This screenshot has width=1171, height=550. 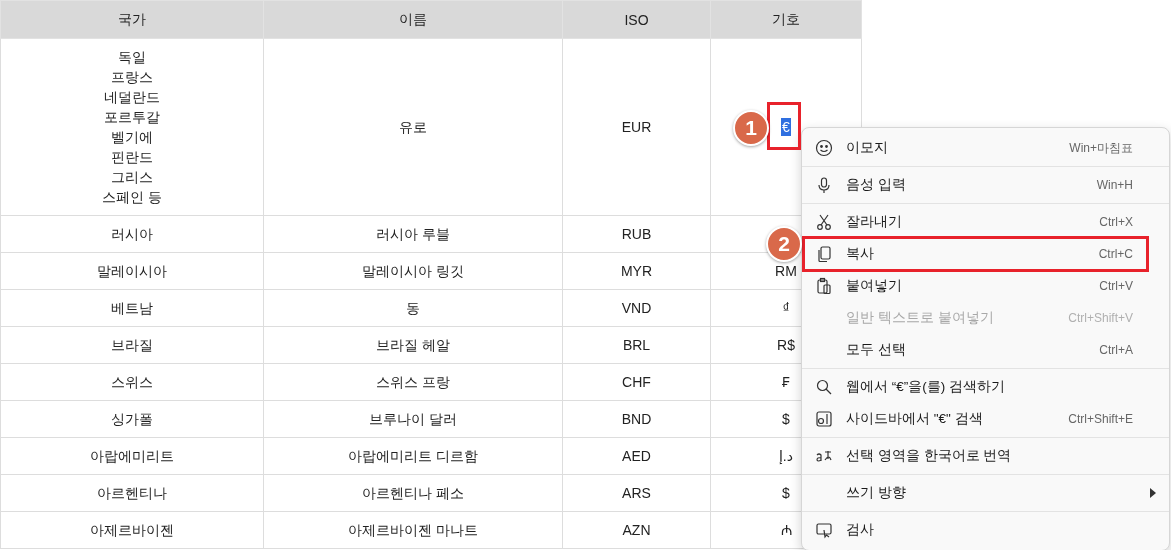 What do you see at coordinates (132, 419) in the screenshot?
I see `country-cell-text: 싱가폴` at bounding box center [132, 419].